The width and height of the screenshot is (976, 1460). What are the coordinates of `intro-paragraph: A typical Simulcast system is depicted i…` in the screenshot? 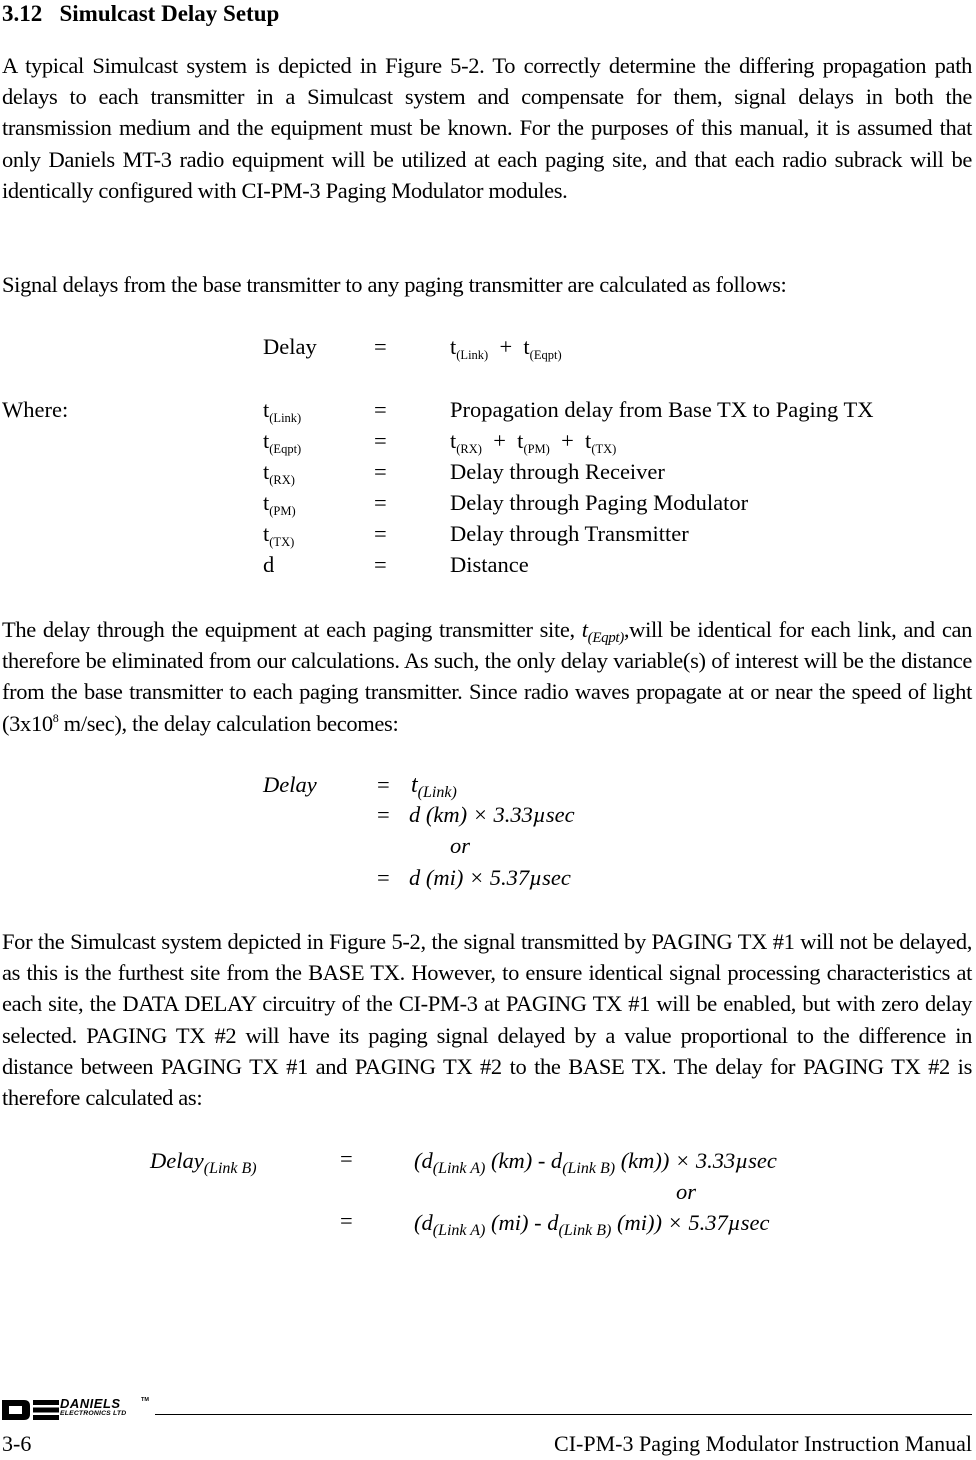 It's located at (487, 128).